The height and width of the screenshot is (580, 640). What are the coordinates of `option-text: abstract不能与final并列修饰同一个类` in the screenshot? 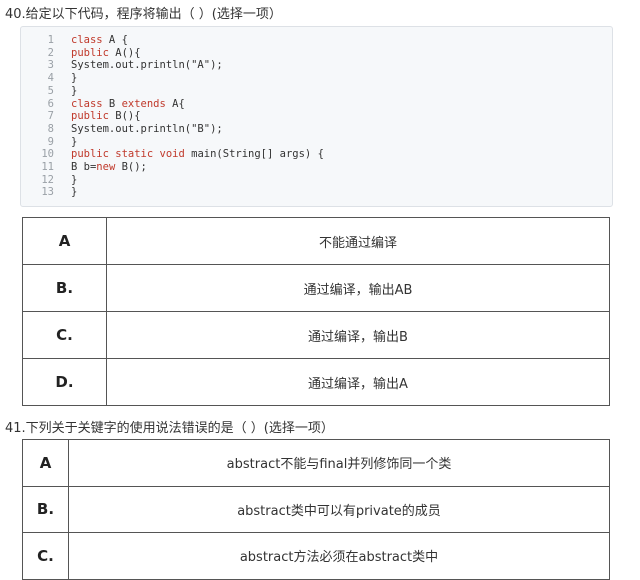 It's located at (339, 463).